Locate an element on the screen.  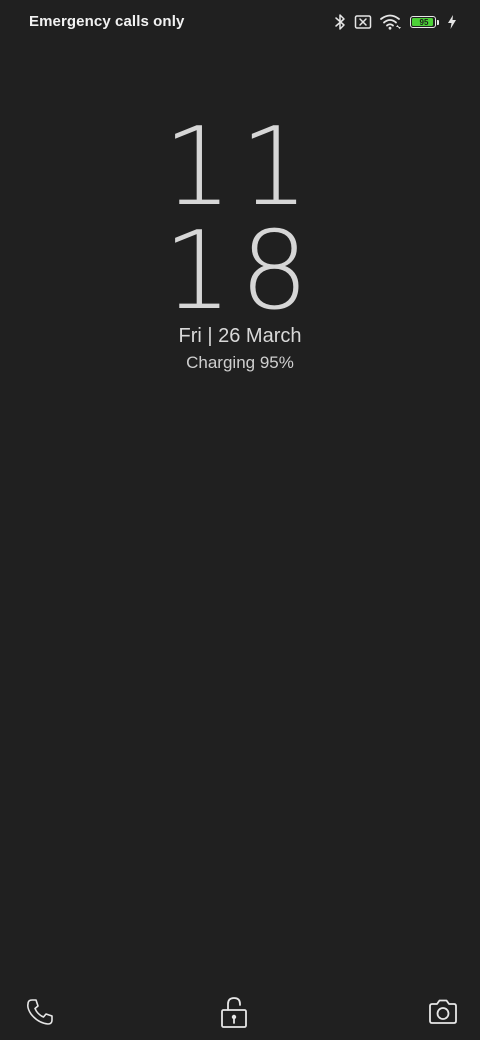
status-icons: 95 is located at coordinates (395, 22).